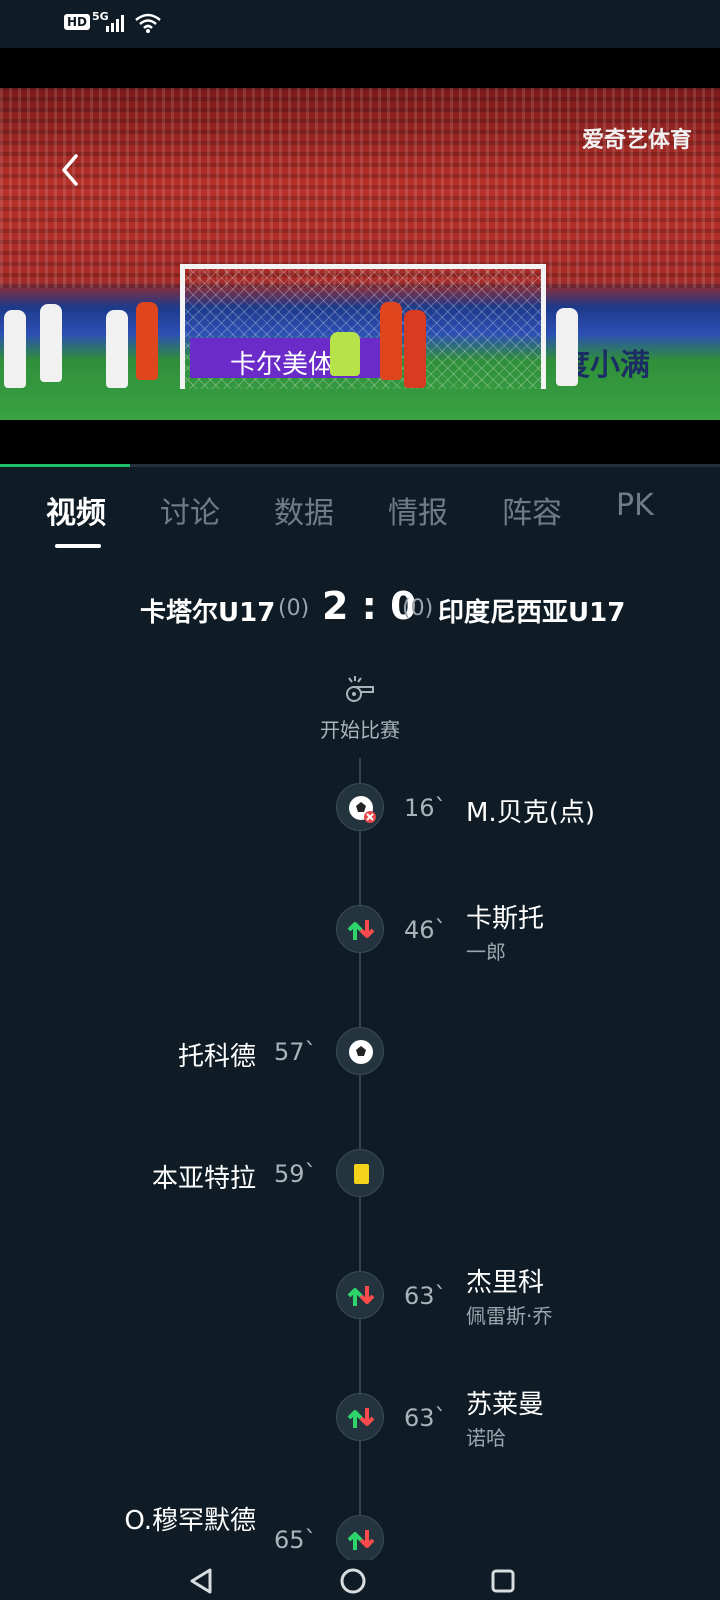 The width and height of the screenshot is (720, 1600). What do you see at coordinates (201, 1581) in the screenshot?
I see `back-nav-icon` at bounding box center [201, 1581].